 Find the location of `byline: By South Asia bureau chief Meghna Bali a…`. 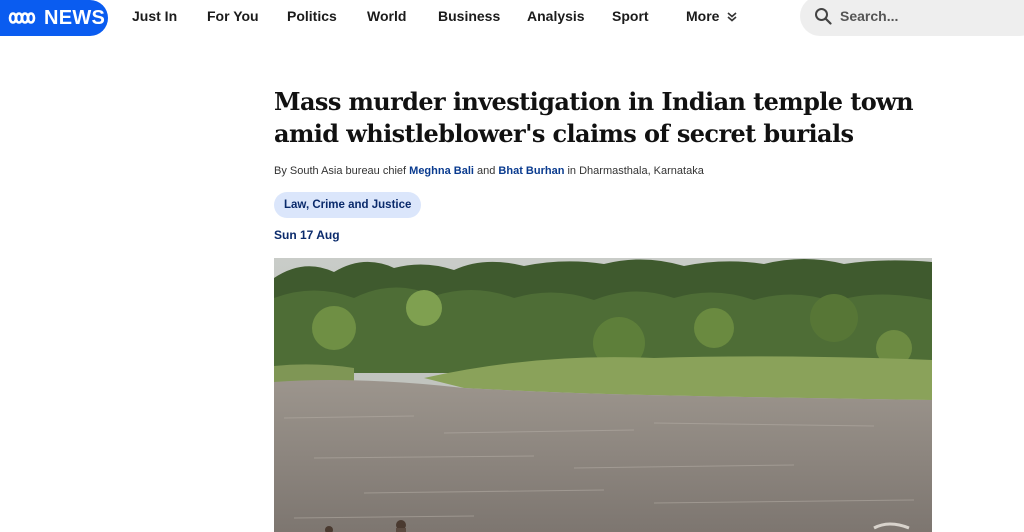

byline: By South Asia bureau chief Meghna Bali a… is located at coordinates (489, 171).